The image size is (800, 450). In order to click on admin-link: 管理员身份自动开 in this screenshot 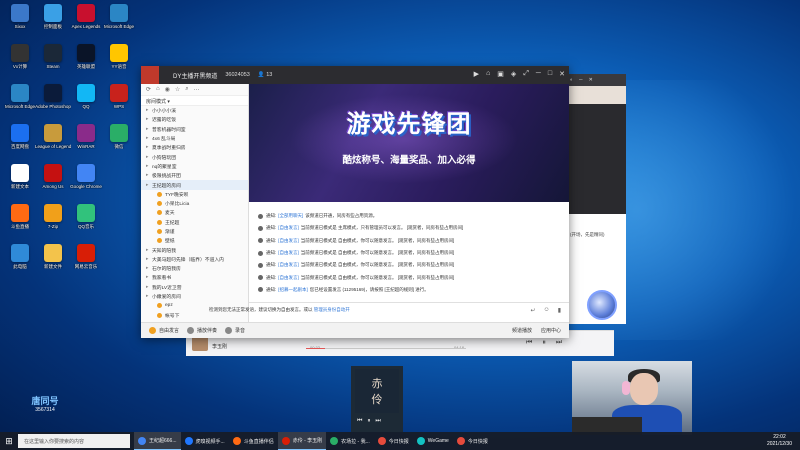, I will do `click(332, 309)`.